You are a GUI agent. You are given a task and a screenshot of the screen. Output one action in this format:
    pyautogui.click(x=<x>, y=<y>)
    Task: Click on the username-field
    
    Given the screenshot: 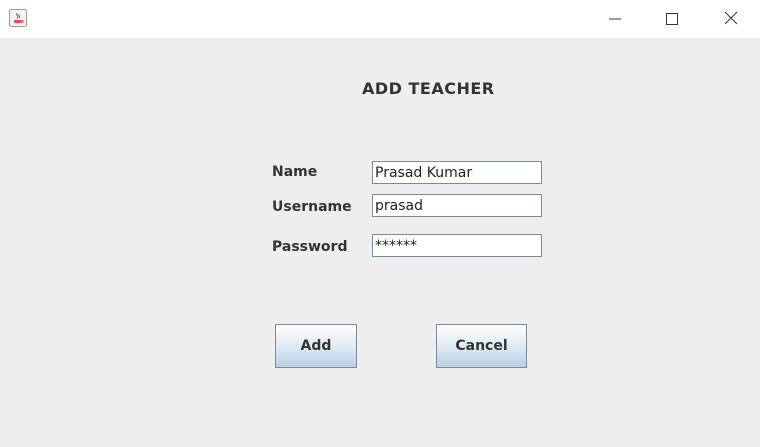 What is the action you would take?
    pyautogui.click(x=457, y=205)
    